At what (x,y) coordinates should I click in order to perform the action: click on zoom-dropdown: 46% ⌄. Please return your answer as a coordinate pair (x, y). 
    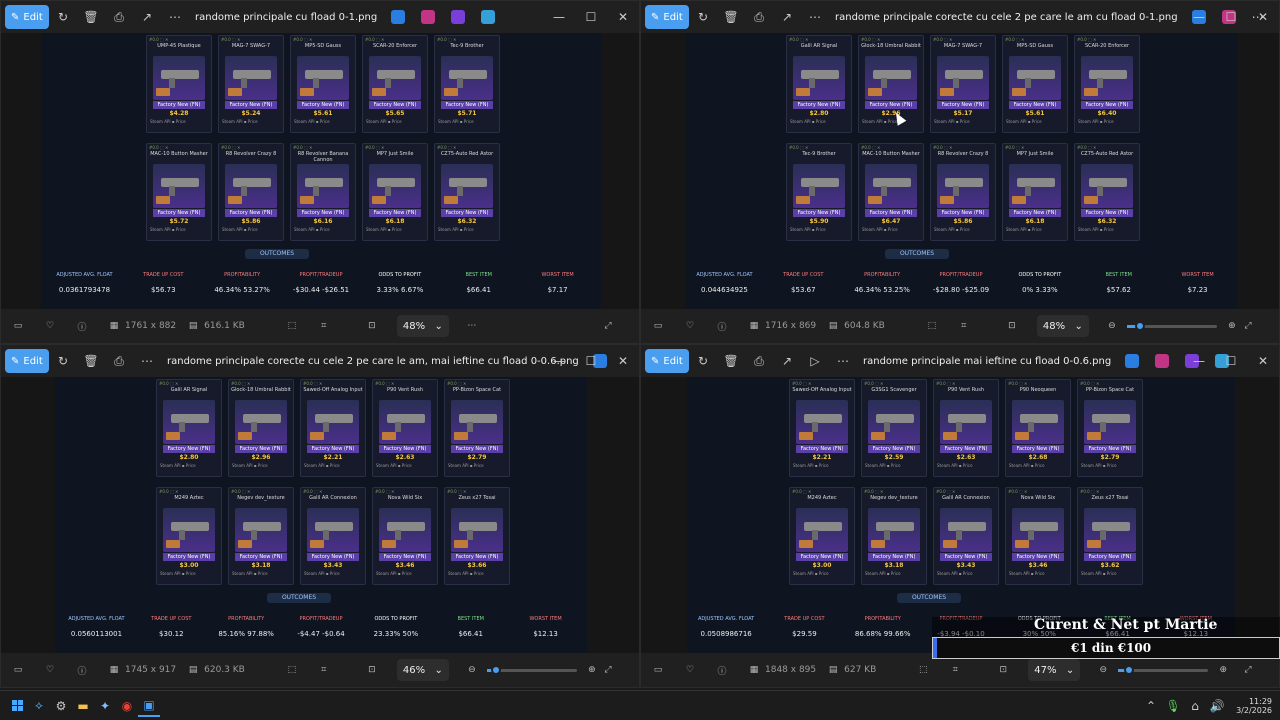
    Looking at the image, I should click on (422, 670).